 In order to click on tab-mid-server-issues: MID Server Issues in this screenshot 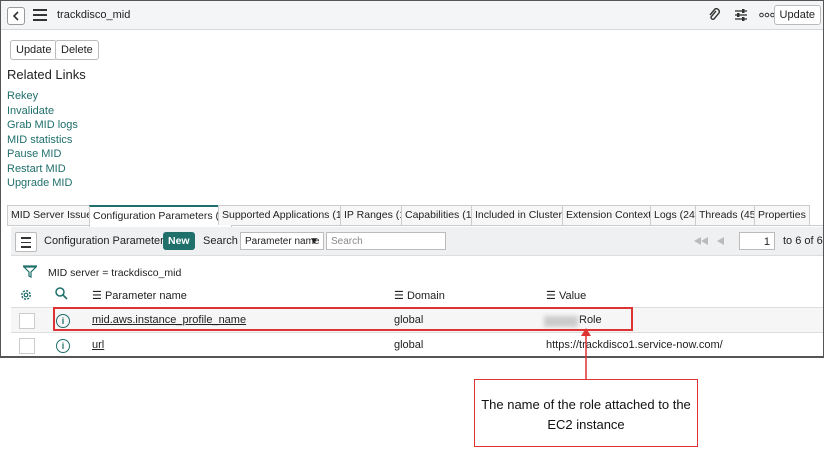, I will do `click(54, 215)`.